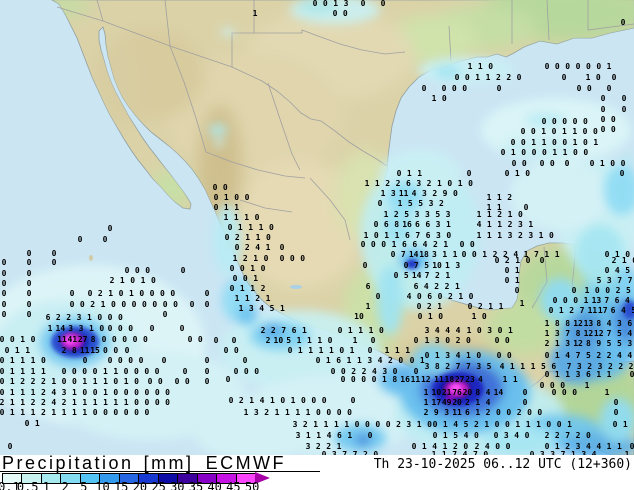  Describe the element at coordinates (46, 485) in the screenshot. I see `legend-tick: 1` at that location.